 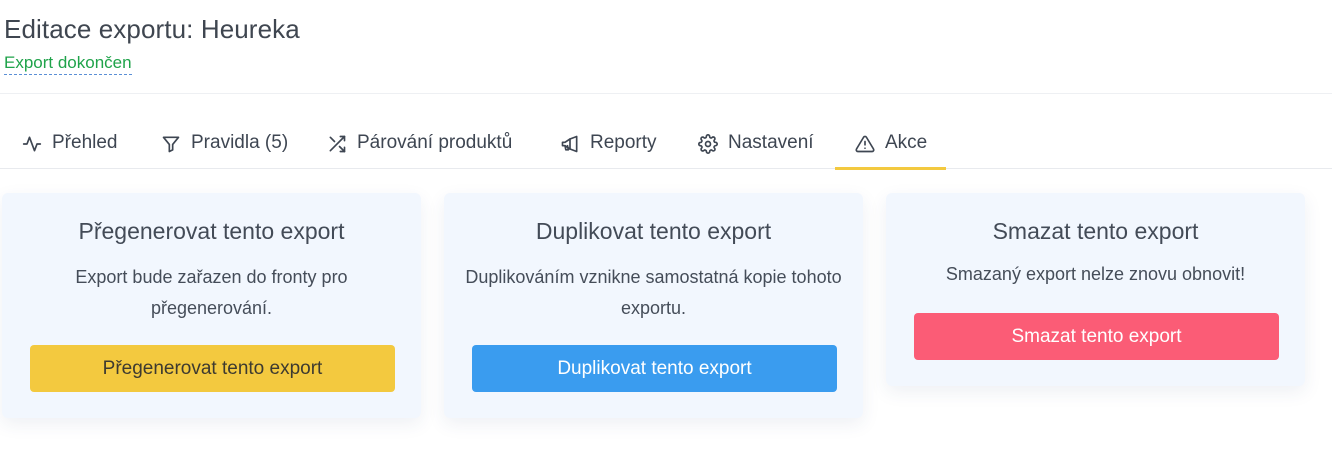 What do you see at coordinates (771, 142) in the screenshot?
I see `tab-label: Nastavení` at bounding box center [771, 142].